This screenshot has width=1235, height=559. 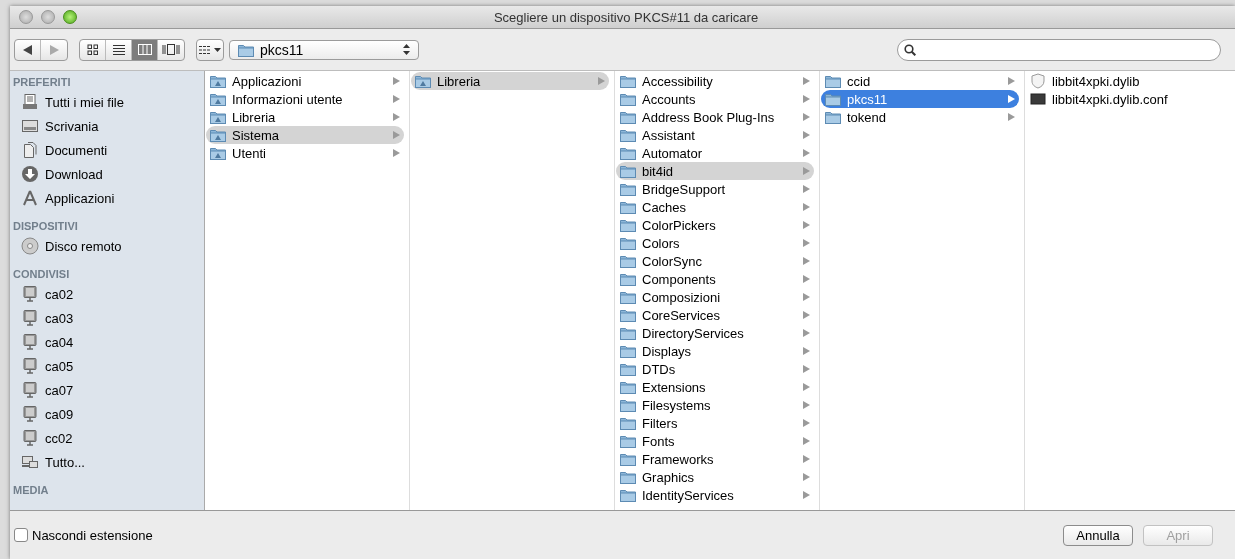 I want to click on file-cabinet-icon, so click(x=30, y=102).